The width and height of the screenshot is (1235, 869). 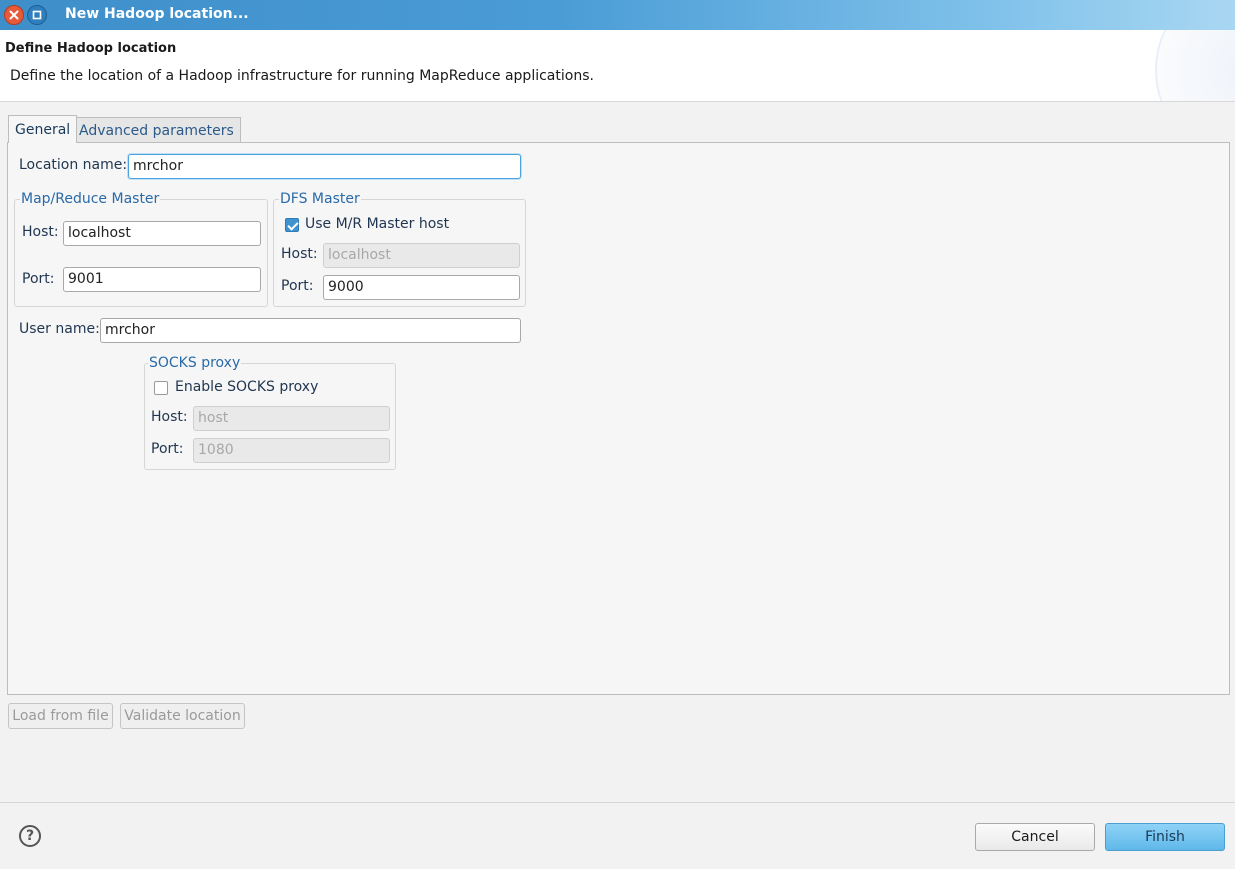 I want to click on enable-socks-proxy-label: Enable SOCKS proxy, so click(x=246, y=387).